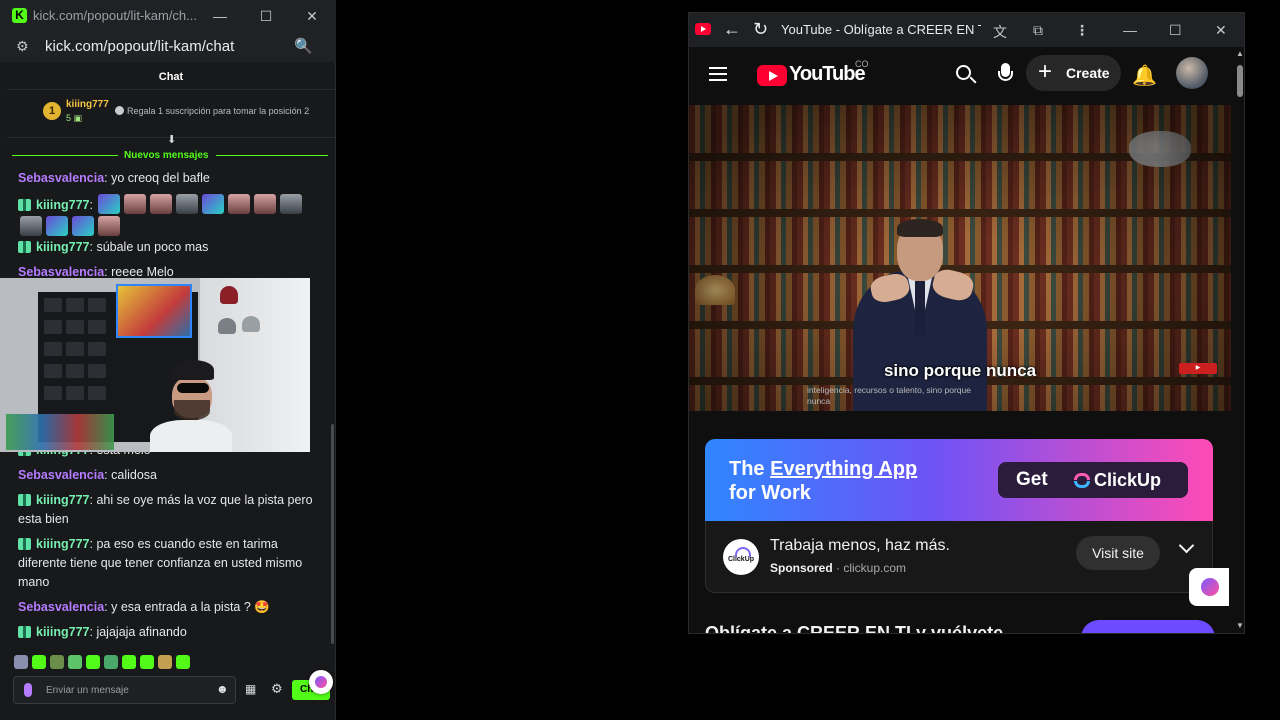  What do you see at coordinates (1000, 32) in the screenshot?
I see `translate-icon: 文` at bounding box center [1000, 32].